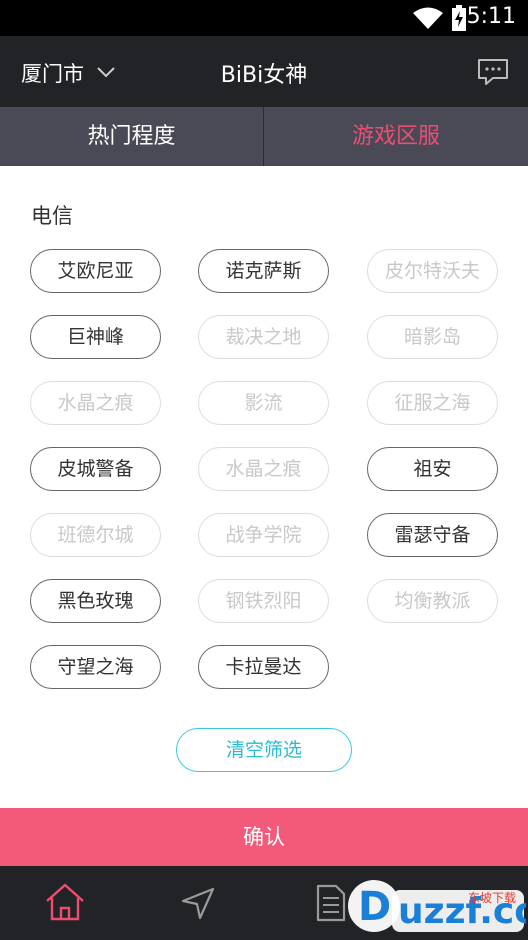  Describe the element at coordinates (396, 136) in the screenshot. I see `tab-game-server: 游戏区服` at that location.